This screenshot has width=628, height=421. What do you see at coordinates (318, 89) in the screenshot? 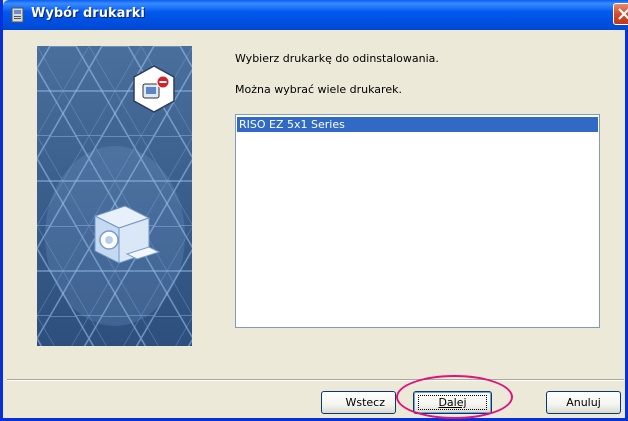
I see `hint-text: Można wybrać wiele drukarek.` at bounding box center [318, 89].